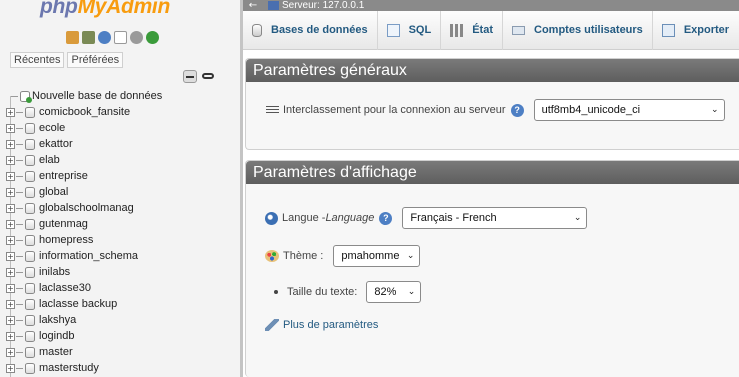 The height and width of the screenshot is (377, 739). I want to click on database-item: + globalschoolmanag, so click(123, 208).